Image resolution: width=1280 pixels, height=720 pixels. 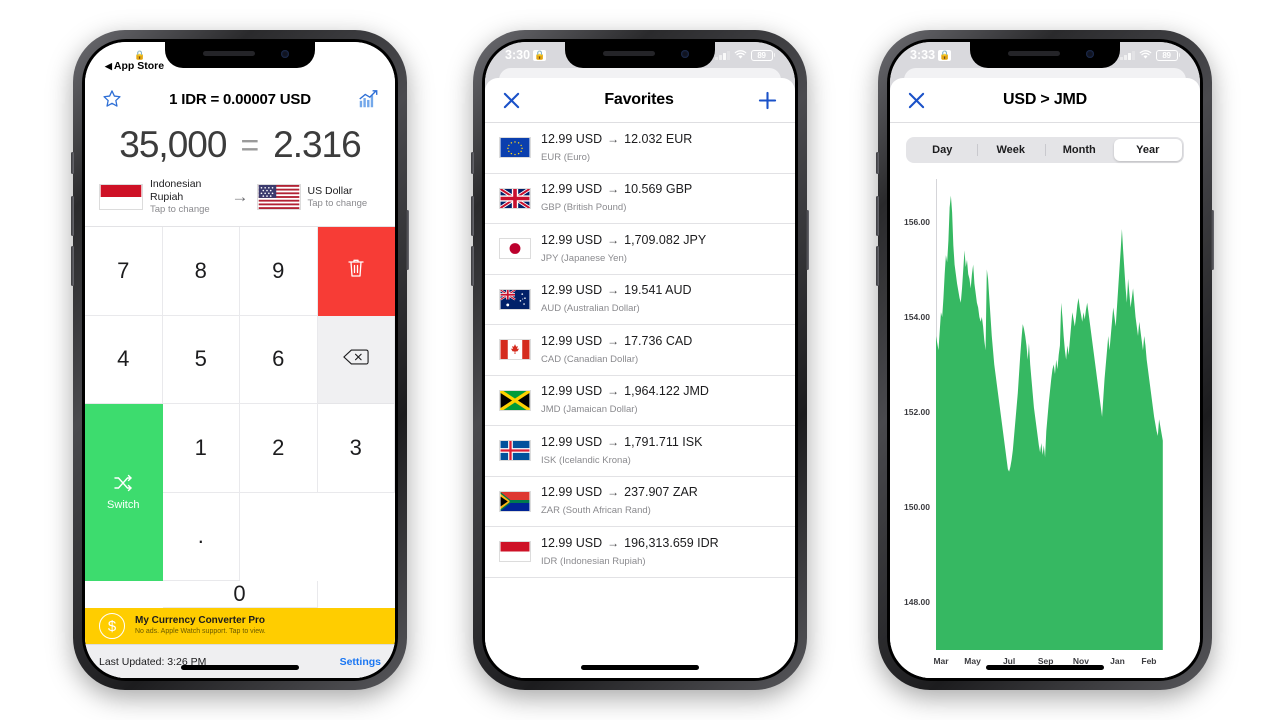 What do you see at coordinates (1034, 53) in the screenshot?
I see `earpiece-speaker` at bounding box center [1034, 53].